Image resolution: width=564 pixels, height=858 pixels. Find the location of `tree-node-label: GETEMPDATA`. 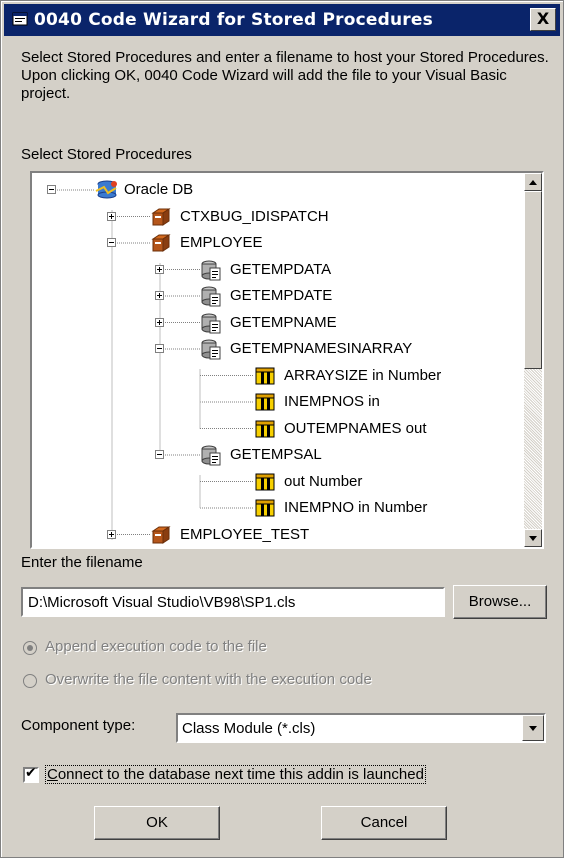

tree-node-label: GETEMPDATA is located at coordinates (281, 269).